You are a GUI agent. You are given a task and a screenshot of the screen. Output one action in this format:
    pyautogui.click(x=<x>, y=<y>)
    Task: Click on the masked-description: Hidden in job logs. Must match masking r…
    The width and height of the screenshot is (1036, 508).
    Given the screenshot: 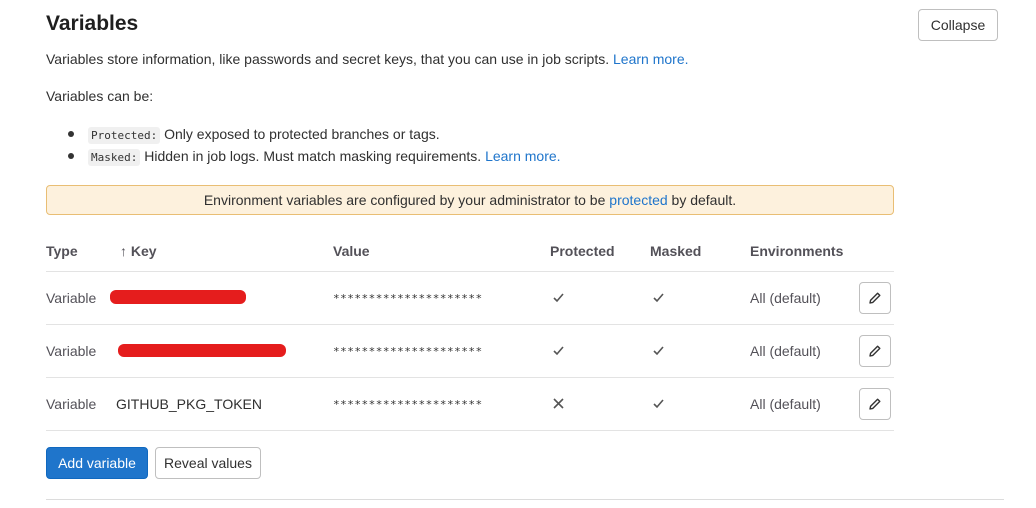 What is the action you would take?
    pyautogui.click(x=313, y=156)
    